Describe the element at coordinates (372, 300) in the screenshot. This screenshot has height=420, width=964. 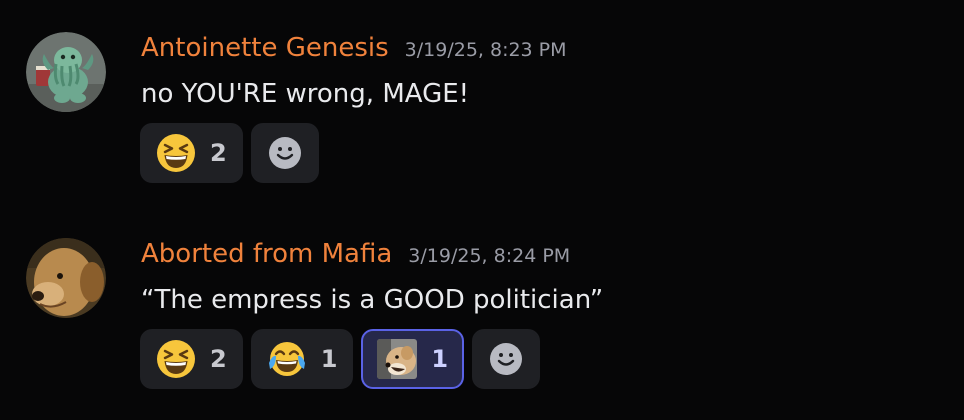
I see `message-content: “The empress is a GOOD politician”` at that location.